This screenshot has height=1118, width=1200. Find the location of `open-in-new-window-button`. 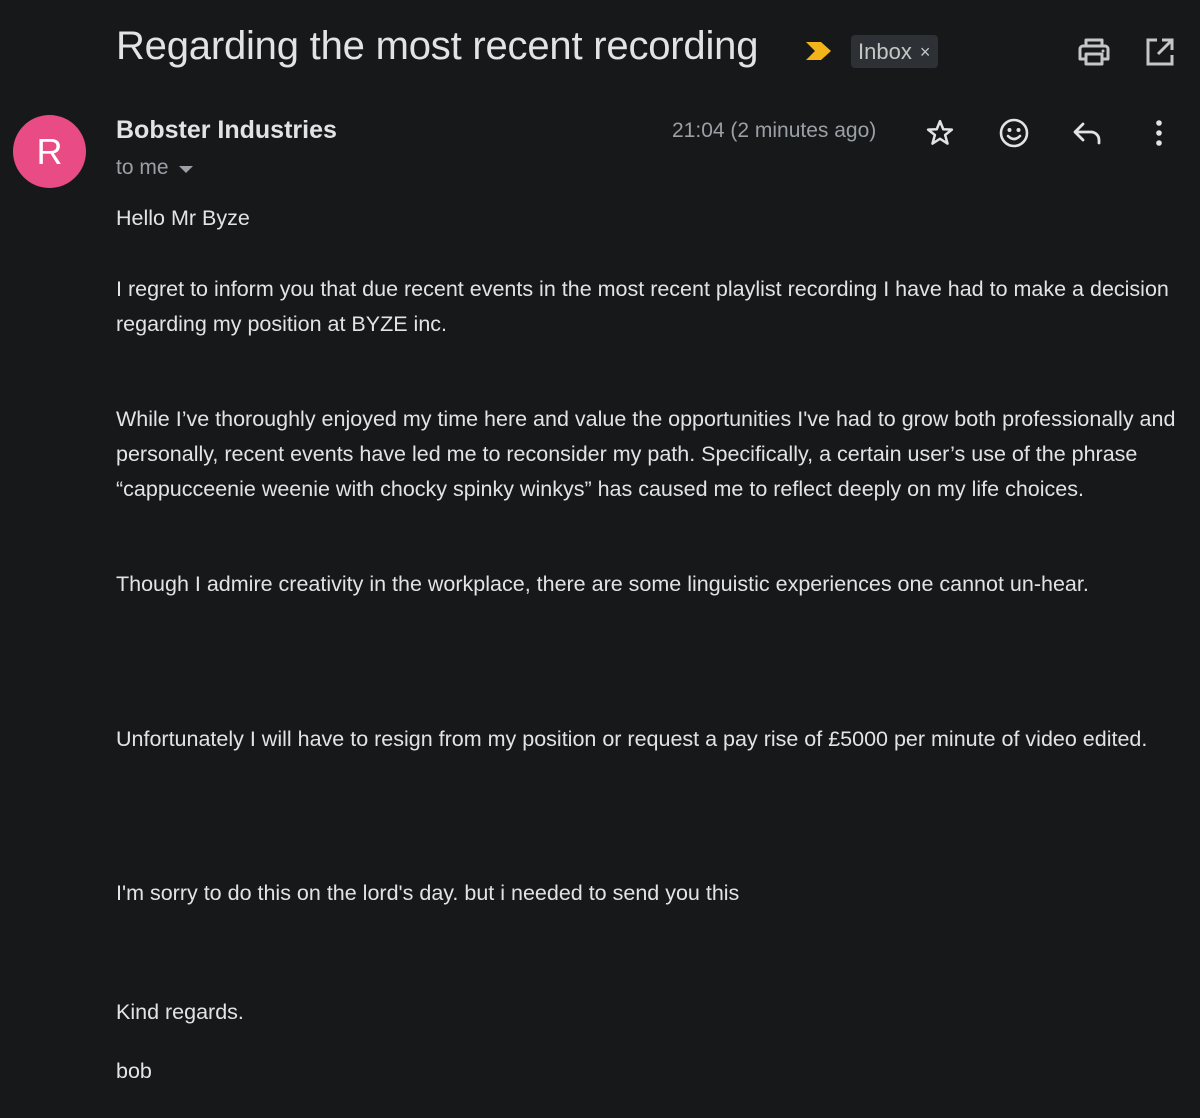

open-in-new-window-button is located at coordinates (1160, 52).